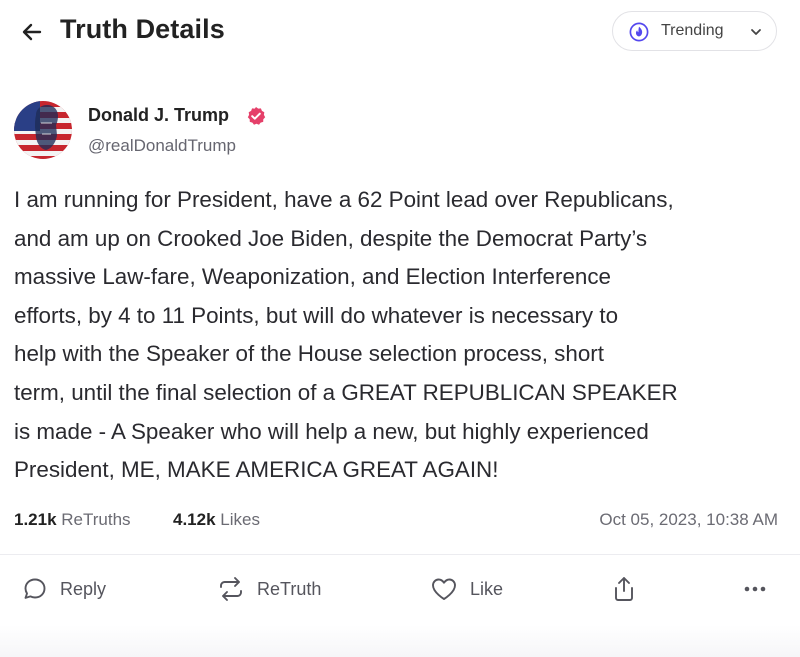  I want to click on bottom-fade, so click(400, 641).